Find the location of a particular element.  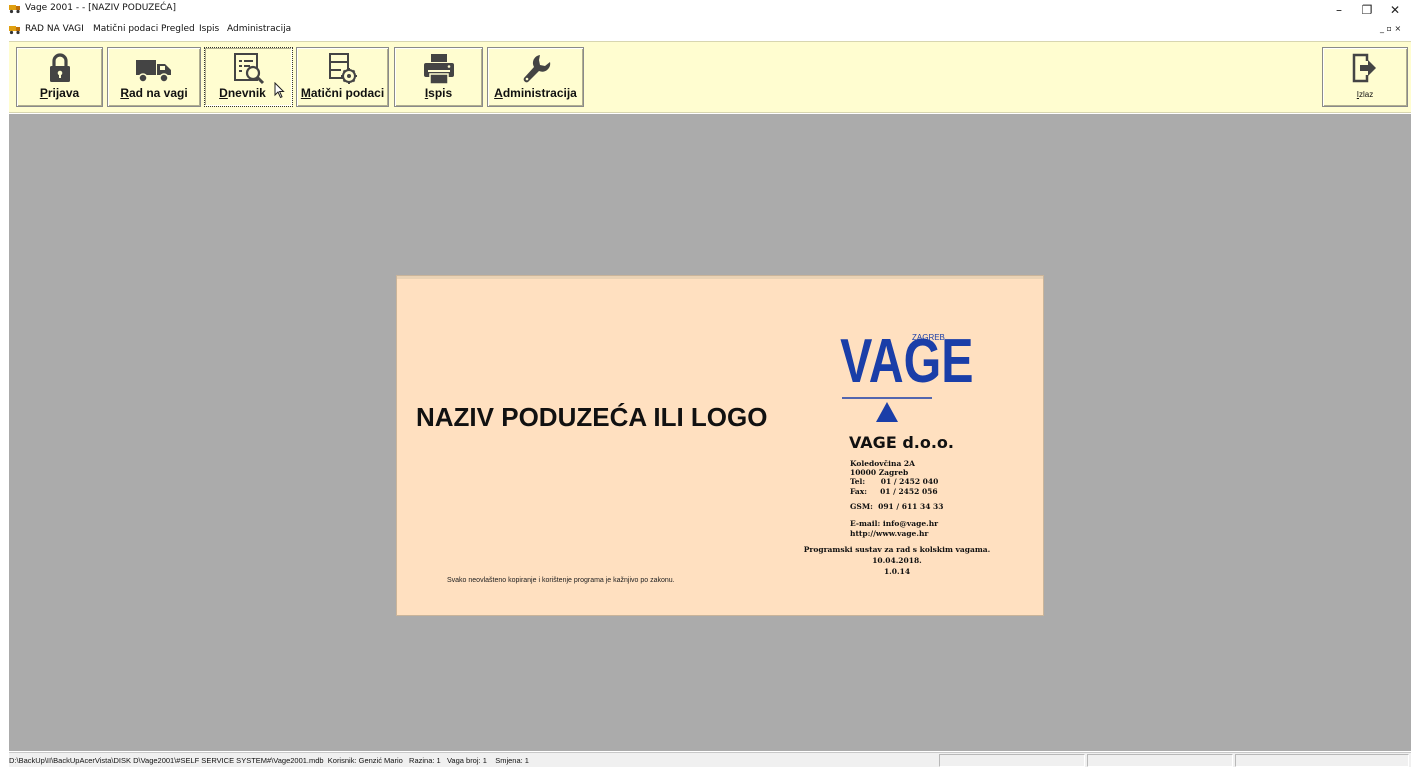

prijava-label: Prijava is located at coordinates (59, 93).